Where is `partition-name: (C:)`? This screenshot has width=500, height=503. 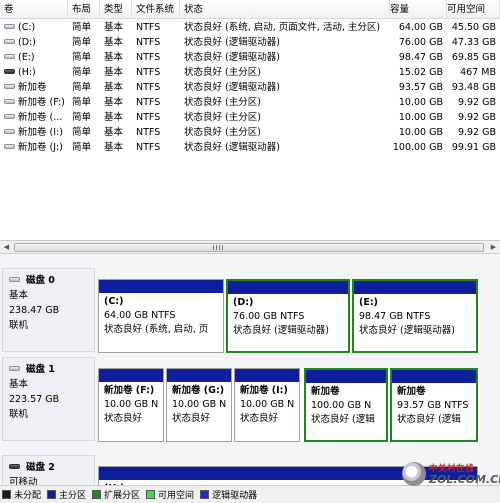
partition-name: (C:) is located at coordinates (114, 301).